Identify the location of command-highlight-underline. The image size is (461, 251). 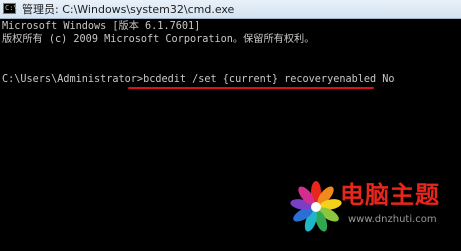
(251, 88).